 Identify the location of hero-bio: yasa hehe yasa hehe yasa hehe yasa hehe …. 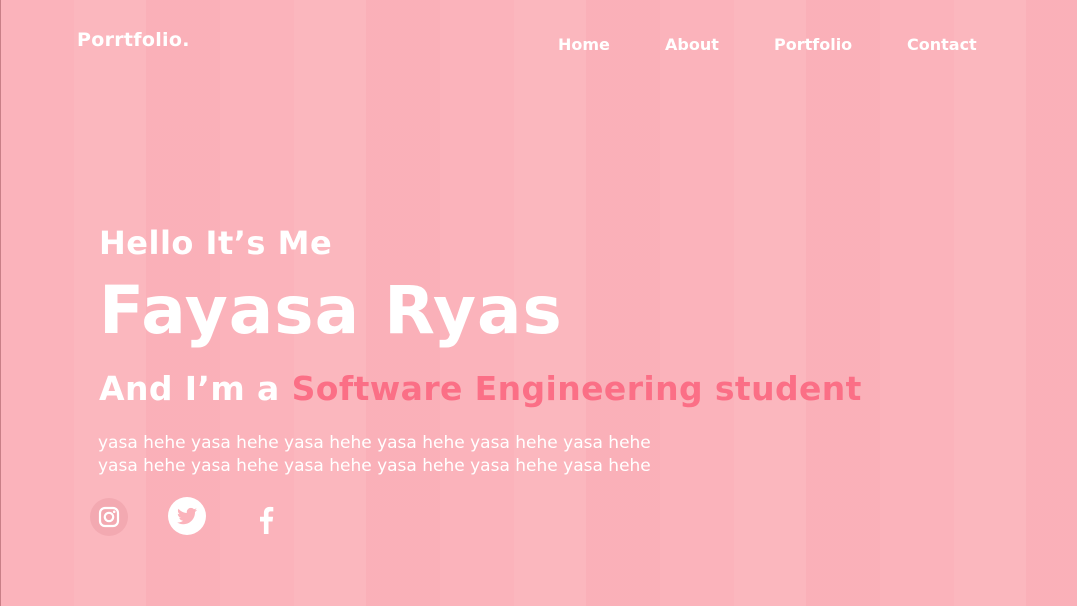
(374, 454).